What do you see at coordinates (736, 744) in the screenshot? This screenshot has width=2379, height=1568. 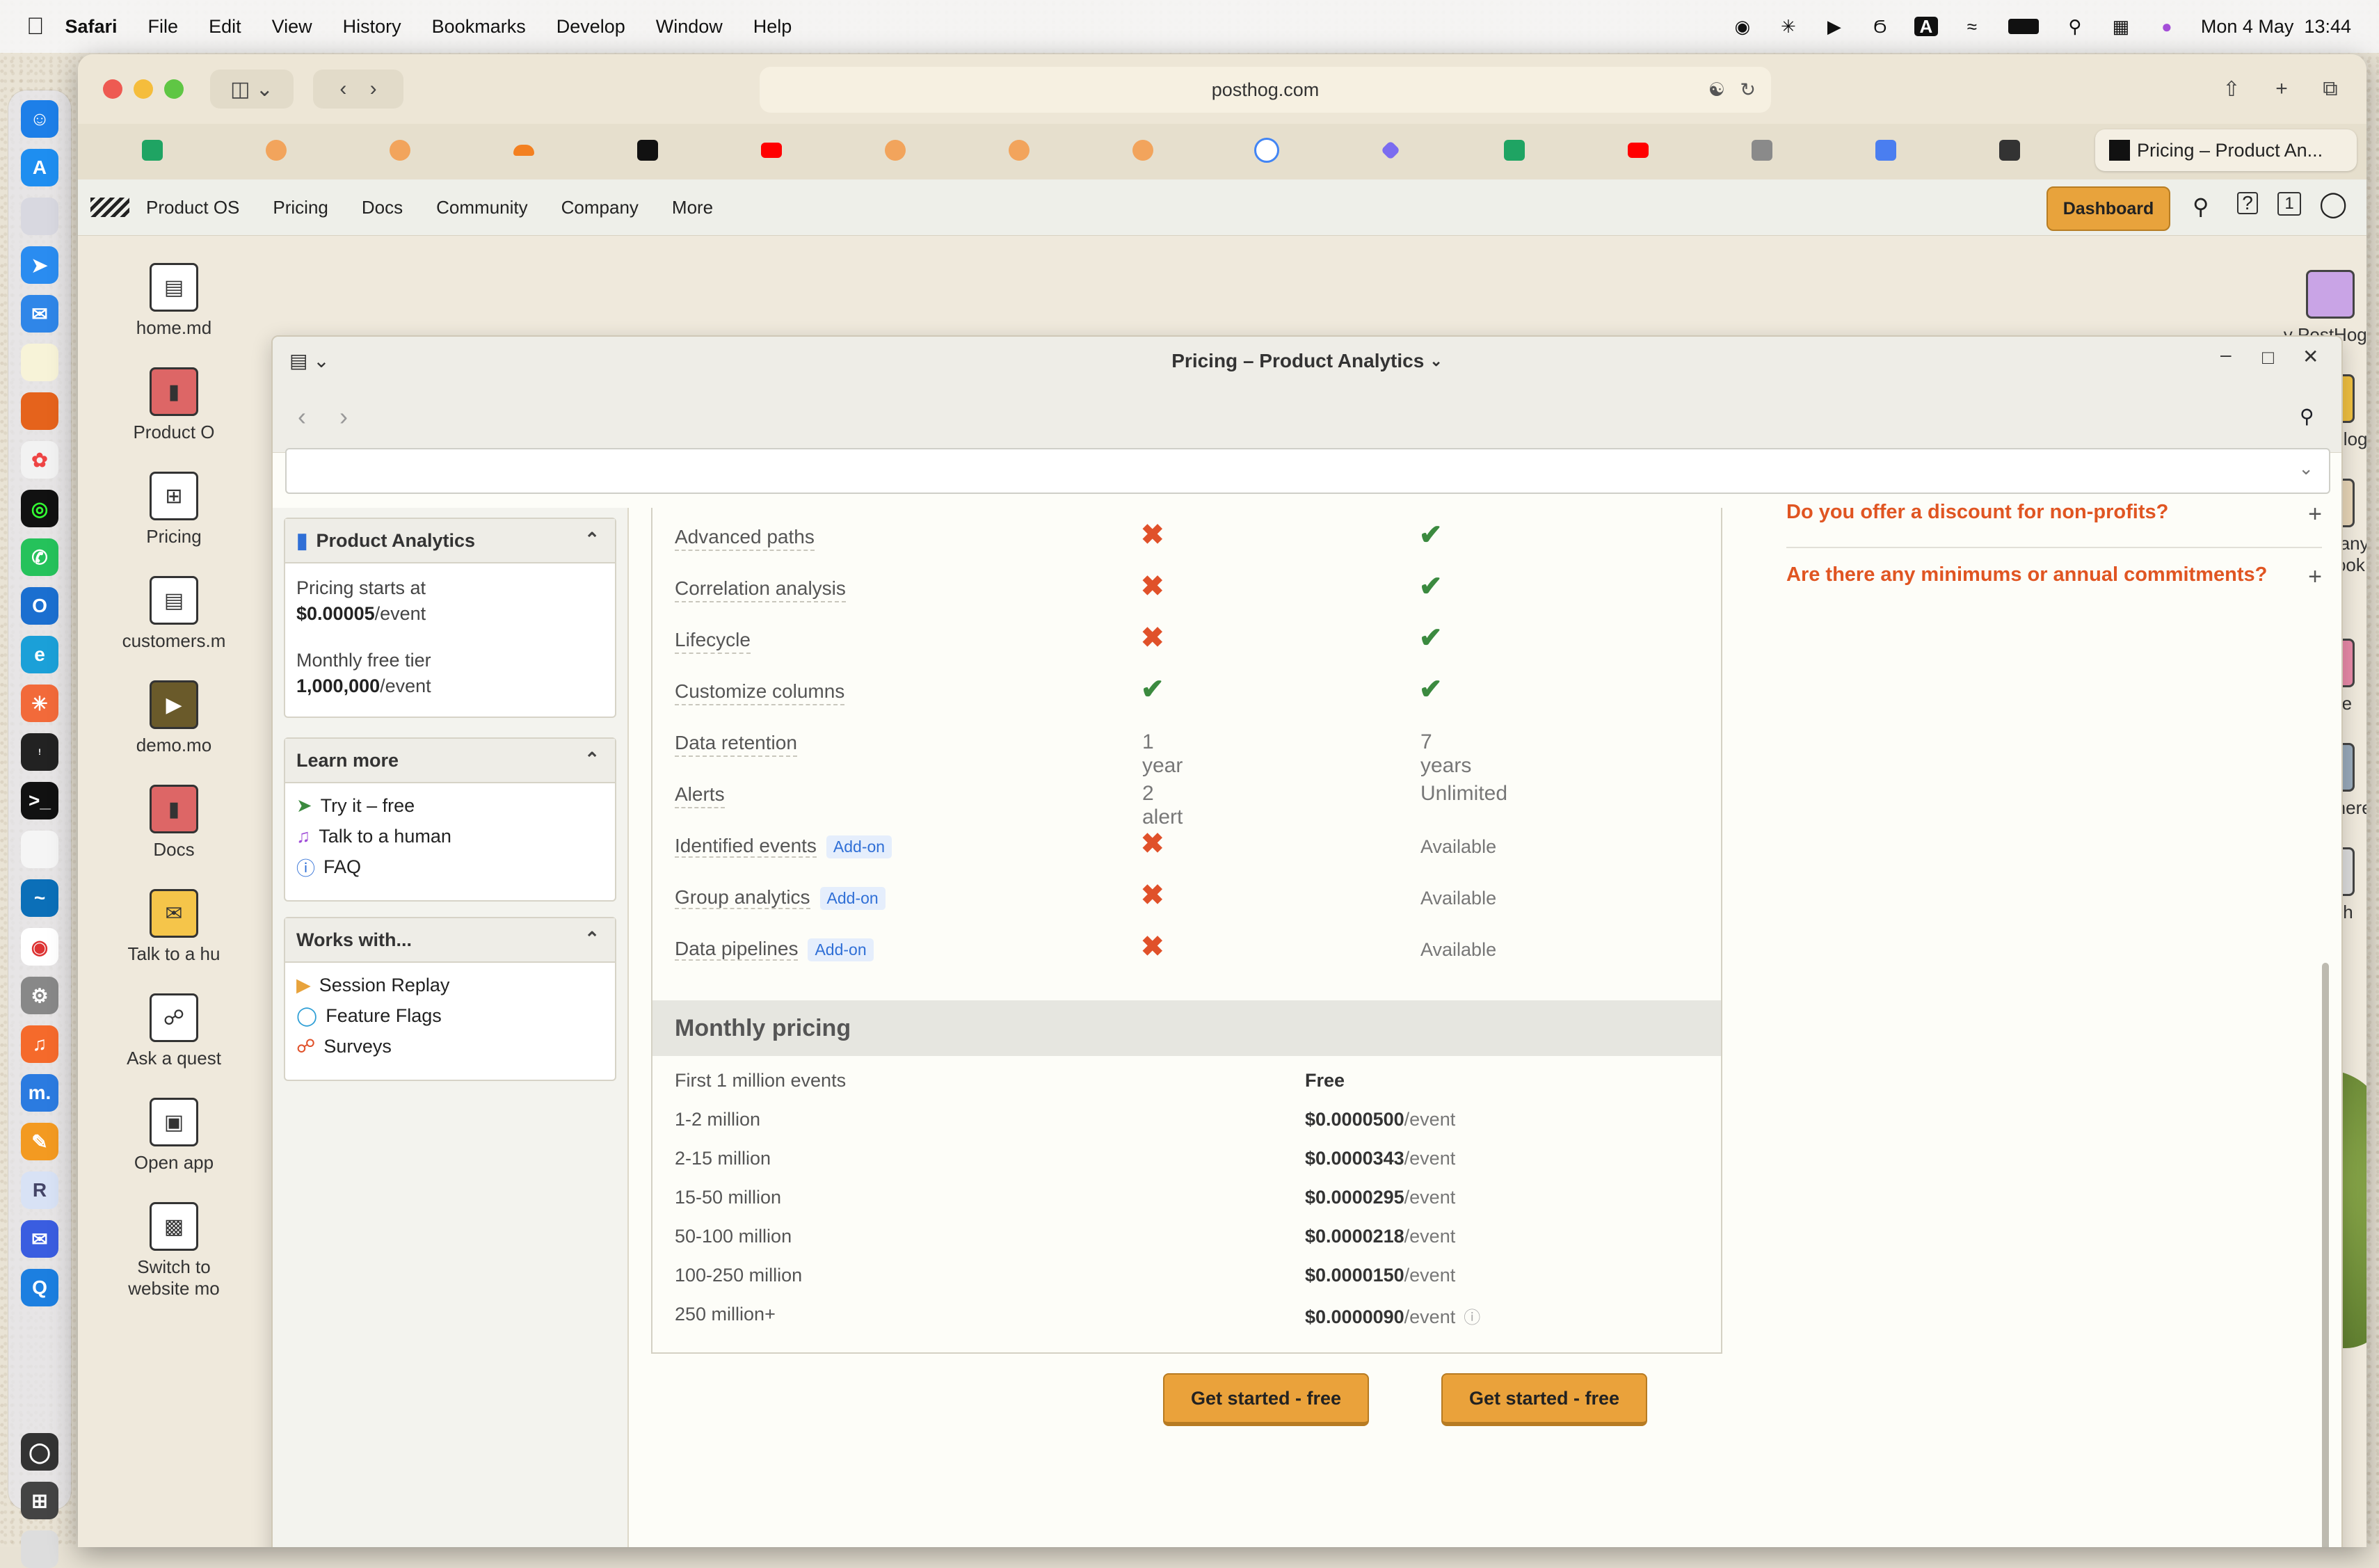 I see `feature-label: Data retention` at bounding box center [736, 744].